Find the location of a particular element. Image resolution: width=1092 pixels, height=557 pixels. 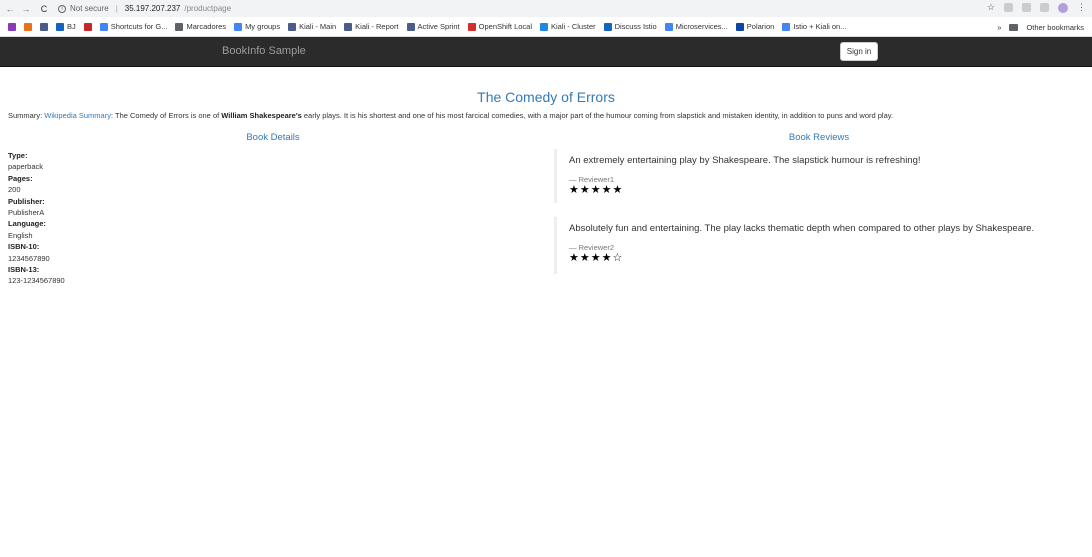

wikipedia-summary-link: Wikipedia Summary is located at coordinates (77, 115).